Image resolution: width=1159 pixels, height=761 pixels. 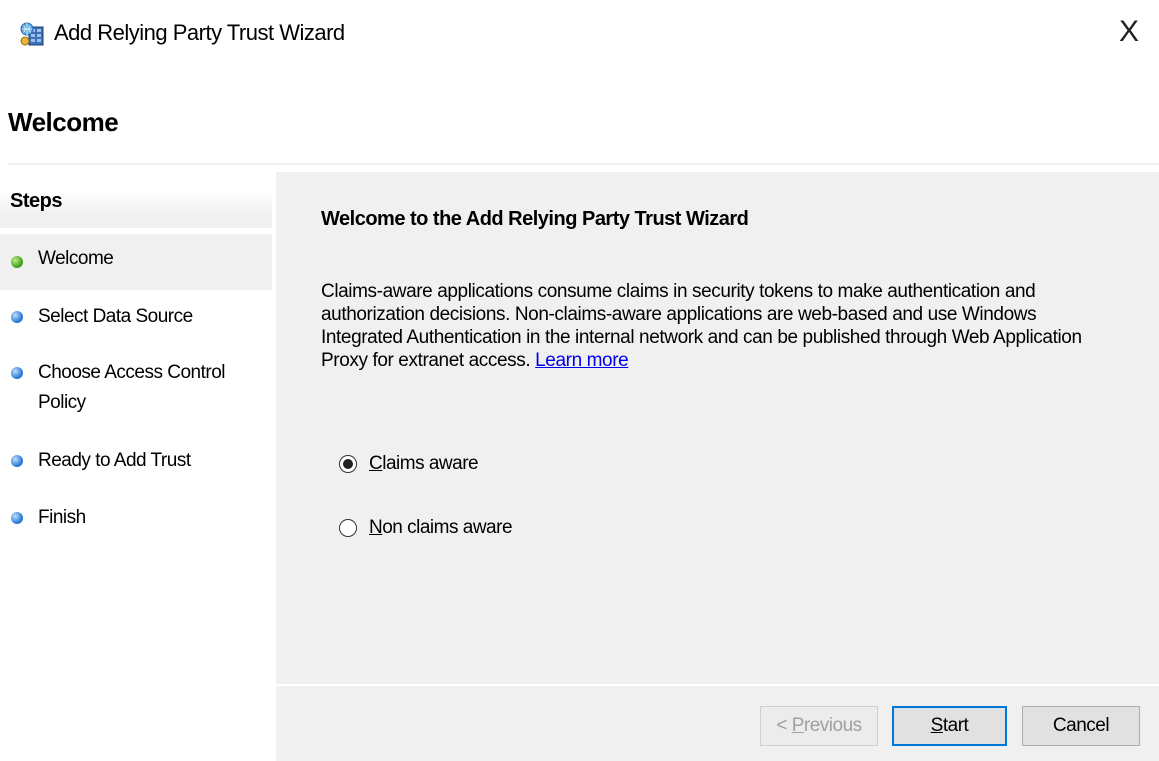 What do you see at coordinates (17, 262) in the screenshot?
I see `step-complete-icon` at bounding box center [17, 262].